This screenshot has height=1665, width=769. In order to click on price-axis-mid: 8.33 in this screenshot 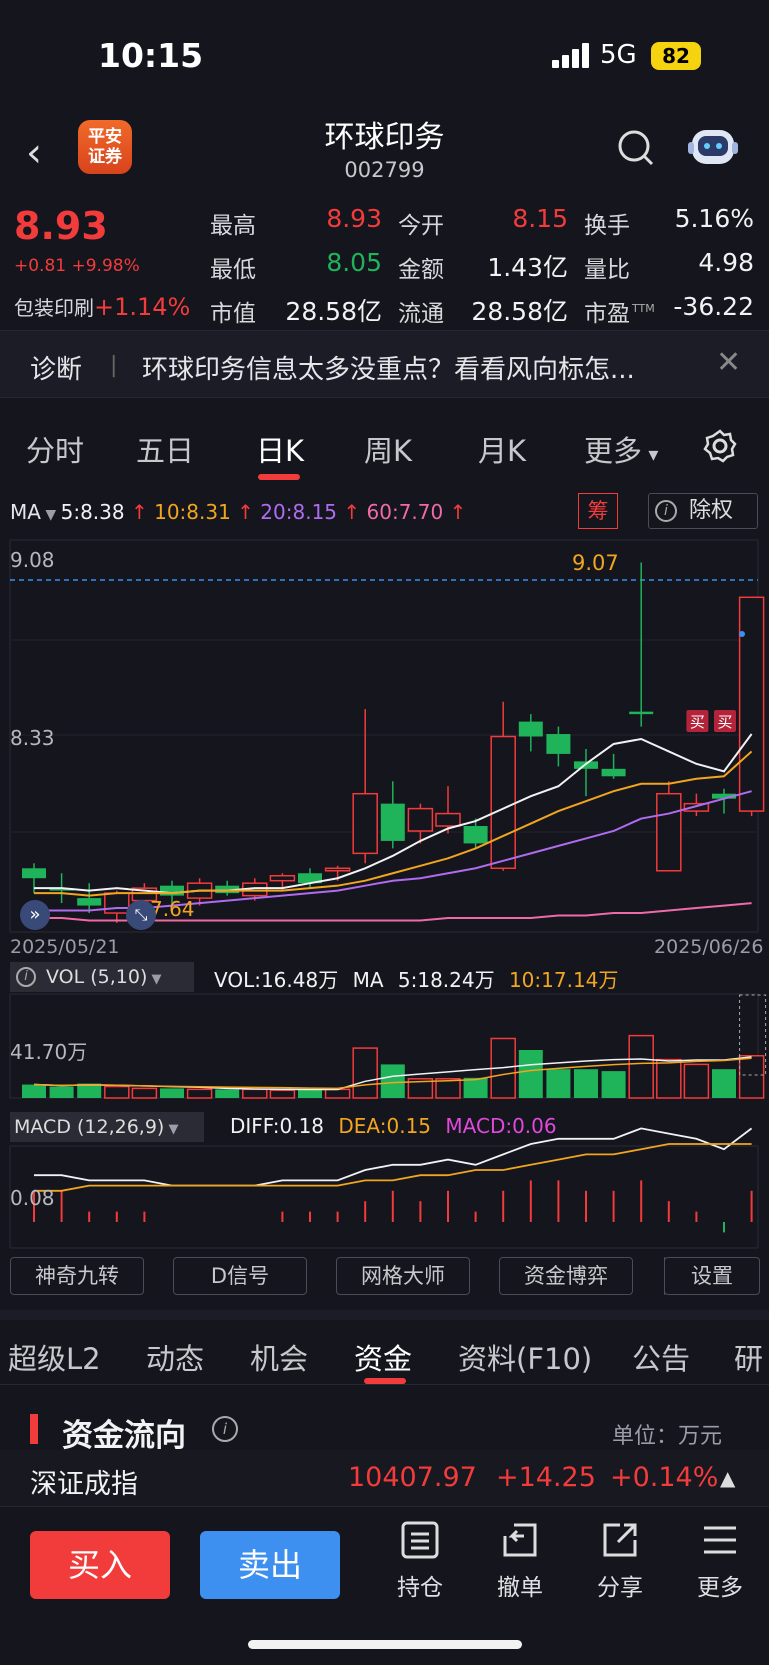, I will do `click(32, 738)`.